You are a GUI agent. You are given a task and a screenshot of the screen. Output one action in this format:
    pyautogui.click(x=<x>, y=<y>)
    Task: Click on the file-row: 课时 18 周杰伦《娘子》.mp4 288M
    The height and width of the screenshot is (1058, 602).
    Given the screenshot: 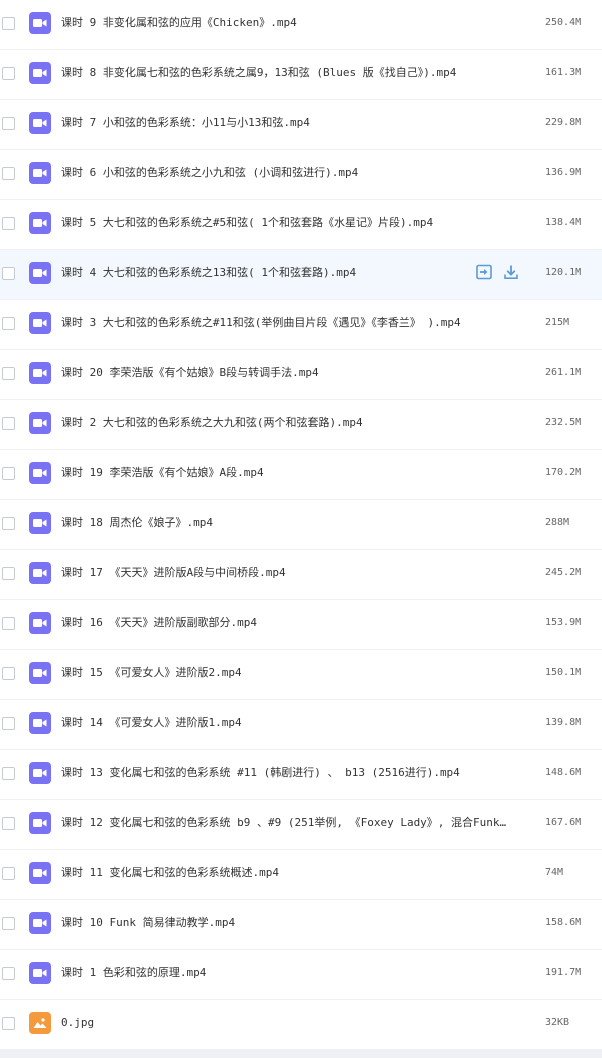 What is the action you would take?
    pyautogui.click(x=301, y=525)
    